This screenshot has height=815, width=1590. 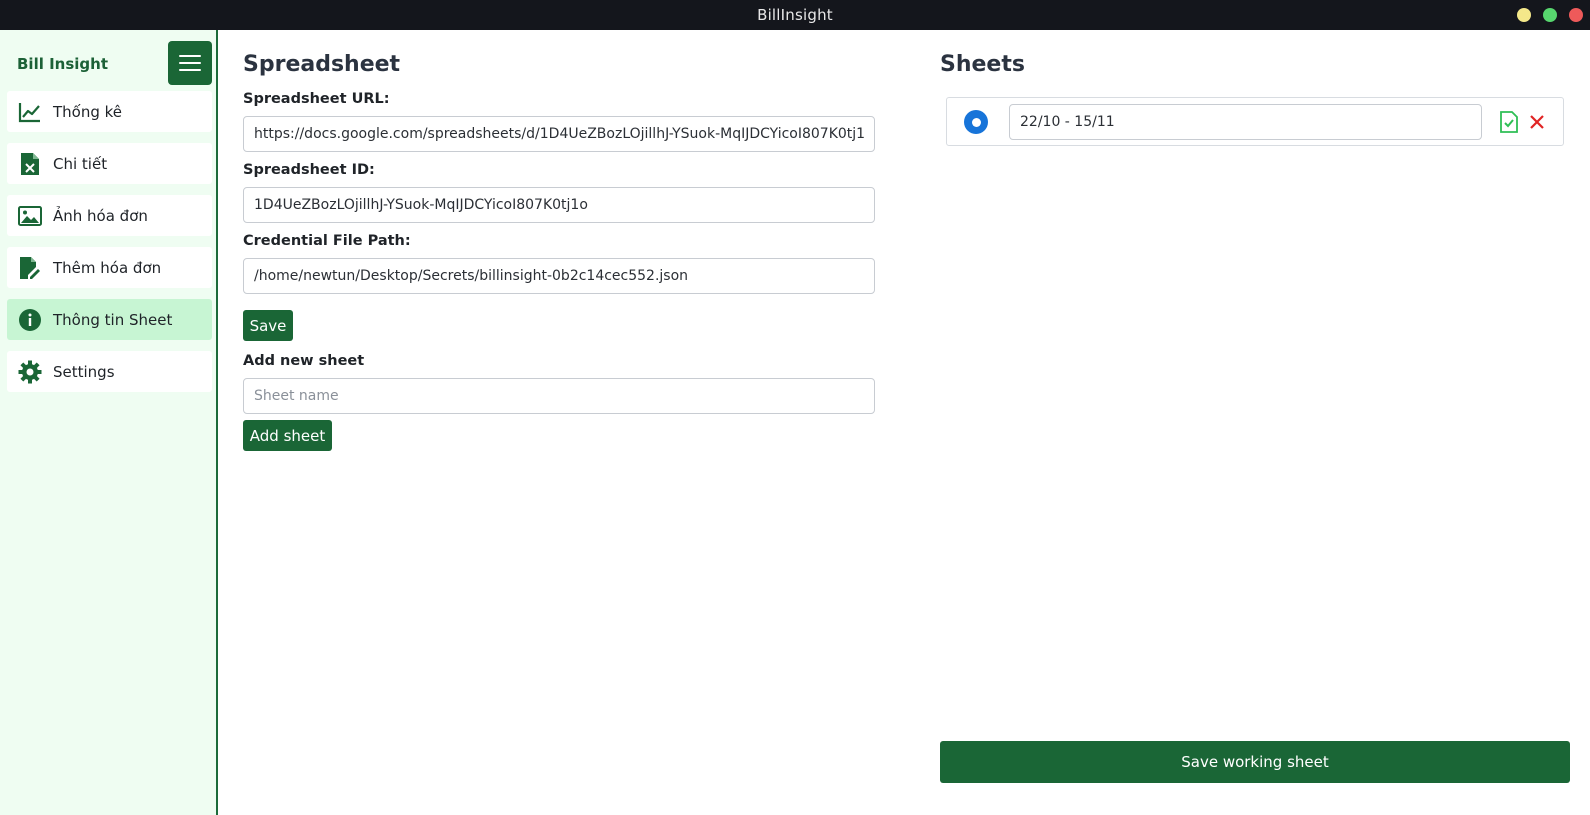 What do you see at coordinates (88, 111) in the screenshot?
I see `sidebar-item-label: Thống kê` at bounding box center [88, 111].